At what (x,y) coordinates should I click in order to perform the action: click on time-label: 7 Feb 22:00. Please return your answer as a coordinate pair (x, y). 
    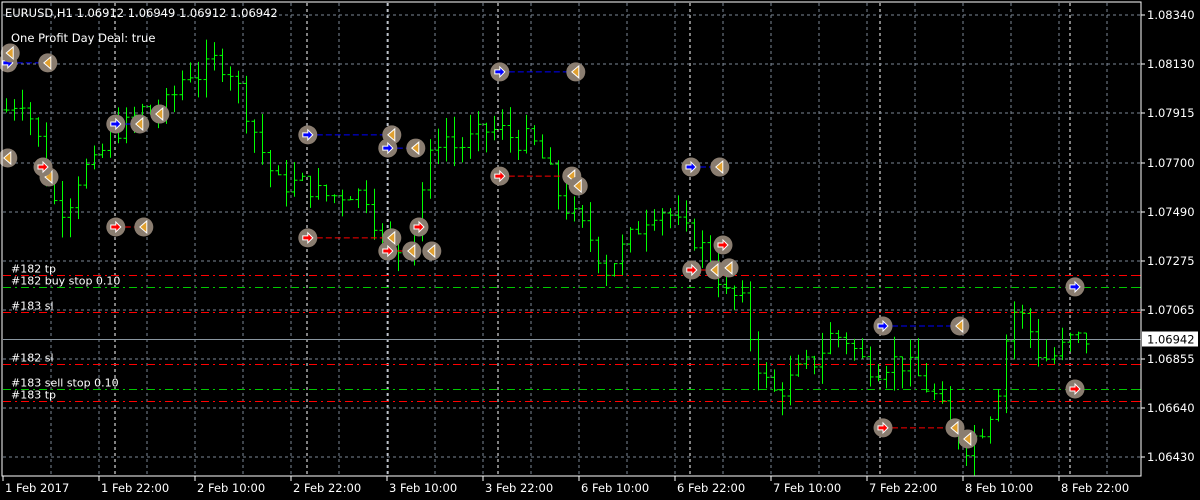
    Looking at the image, I should click on (903, 488).